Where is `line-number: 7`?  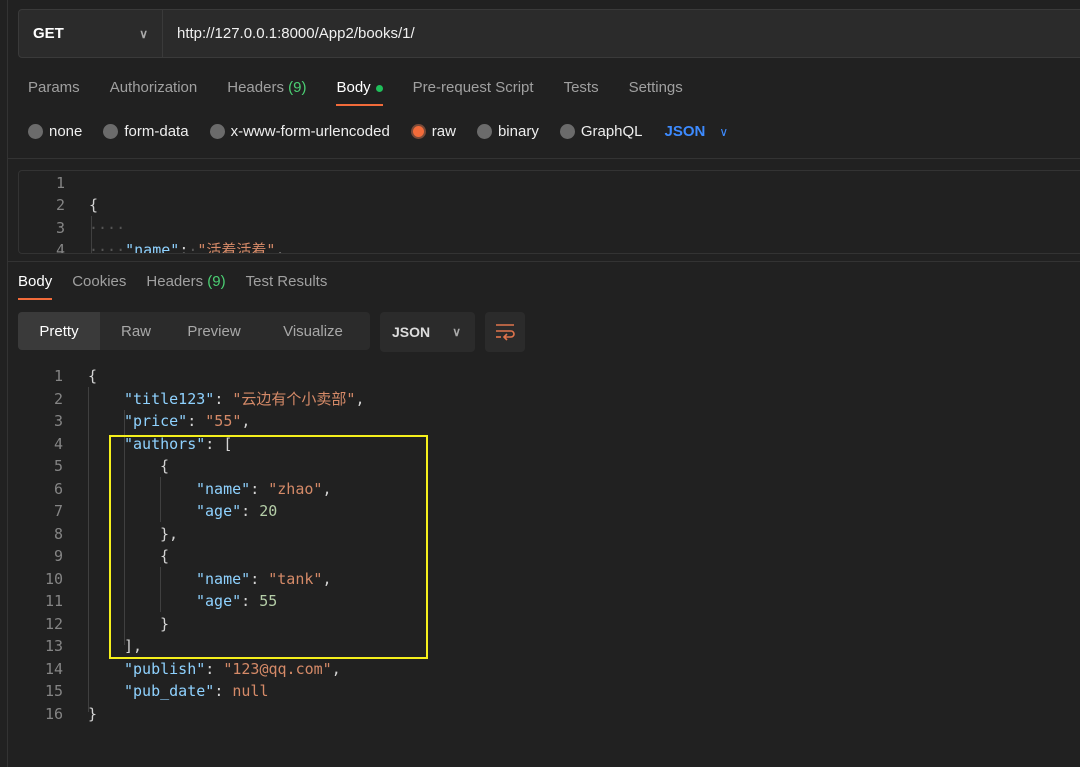
line-number: 7 is located at coordinates (58, 511).